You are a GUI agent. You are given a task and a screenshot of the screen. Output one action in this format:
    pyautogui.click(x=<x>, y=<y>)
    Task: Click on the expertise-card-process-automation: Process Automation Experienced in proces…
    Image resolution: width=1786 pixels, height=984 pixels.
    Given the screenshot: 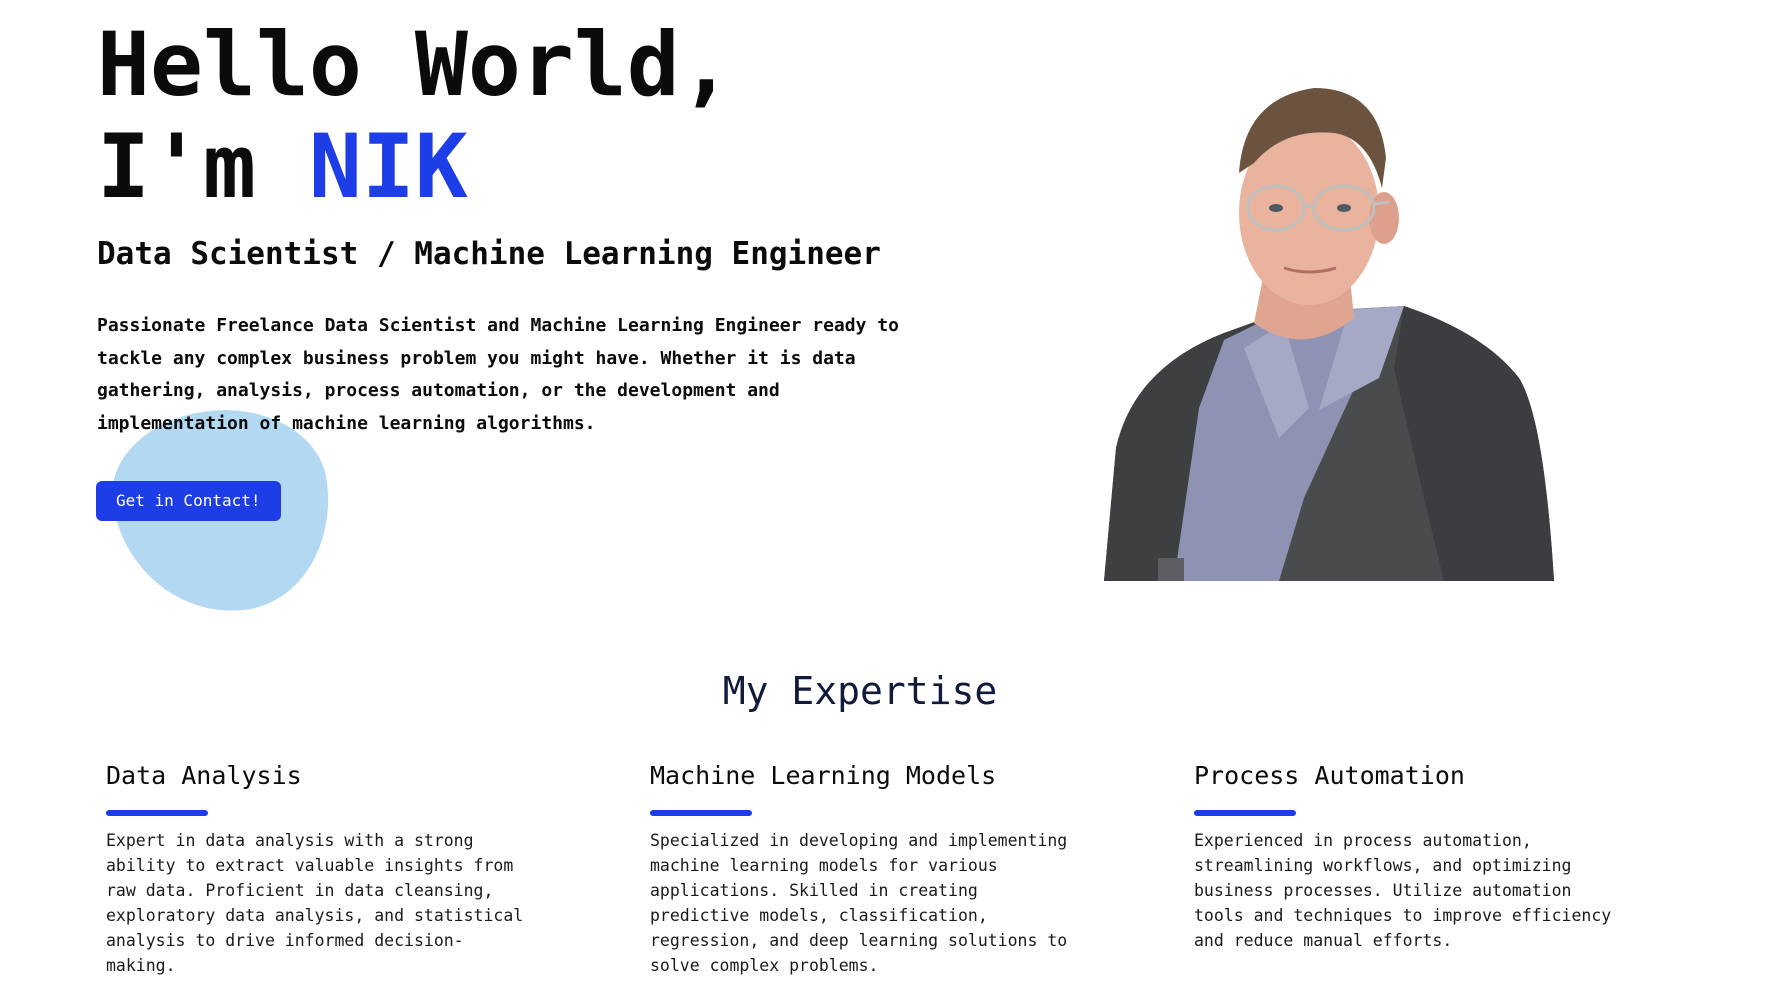 What is the action you would take?
    pyautogui.click(x=1414, y=855)
    